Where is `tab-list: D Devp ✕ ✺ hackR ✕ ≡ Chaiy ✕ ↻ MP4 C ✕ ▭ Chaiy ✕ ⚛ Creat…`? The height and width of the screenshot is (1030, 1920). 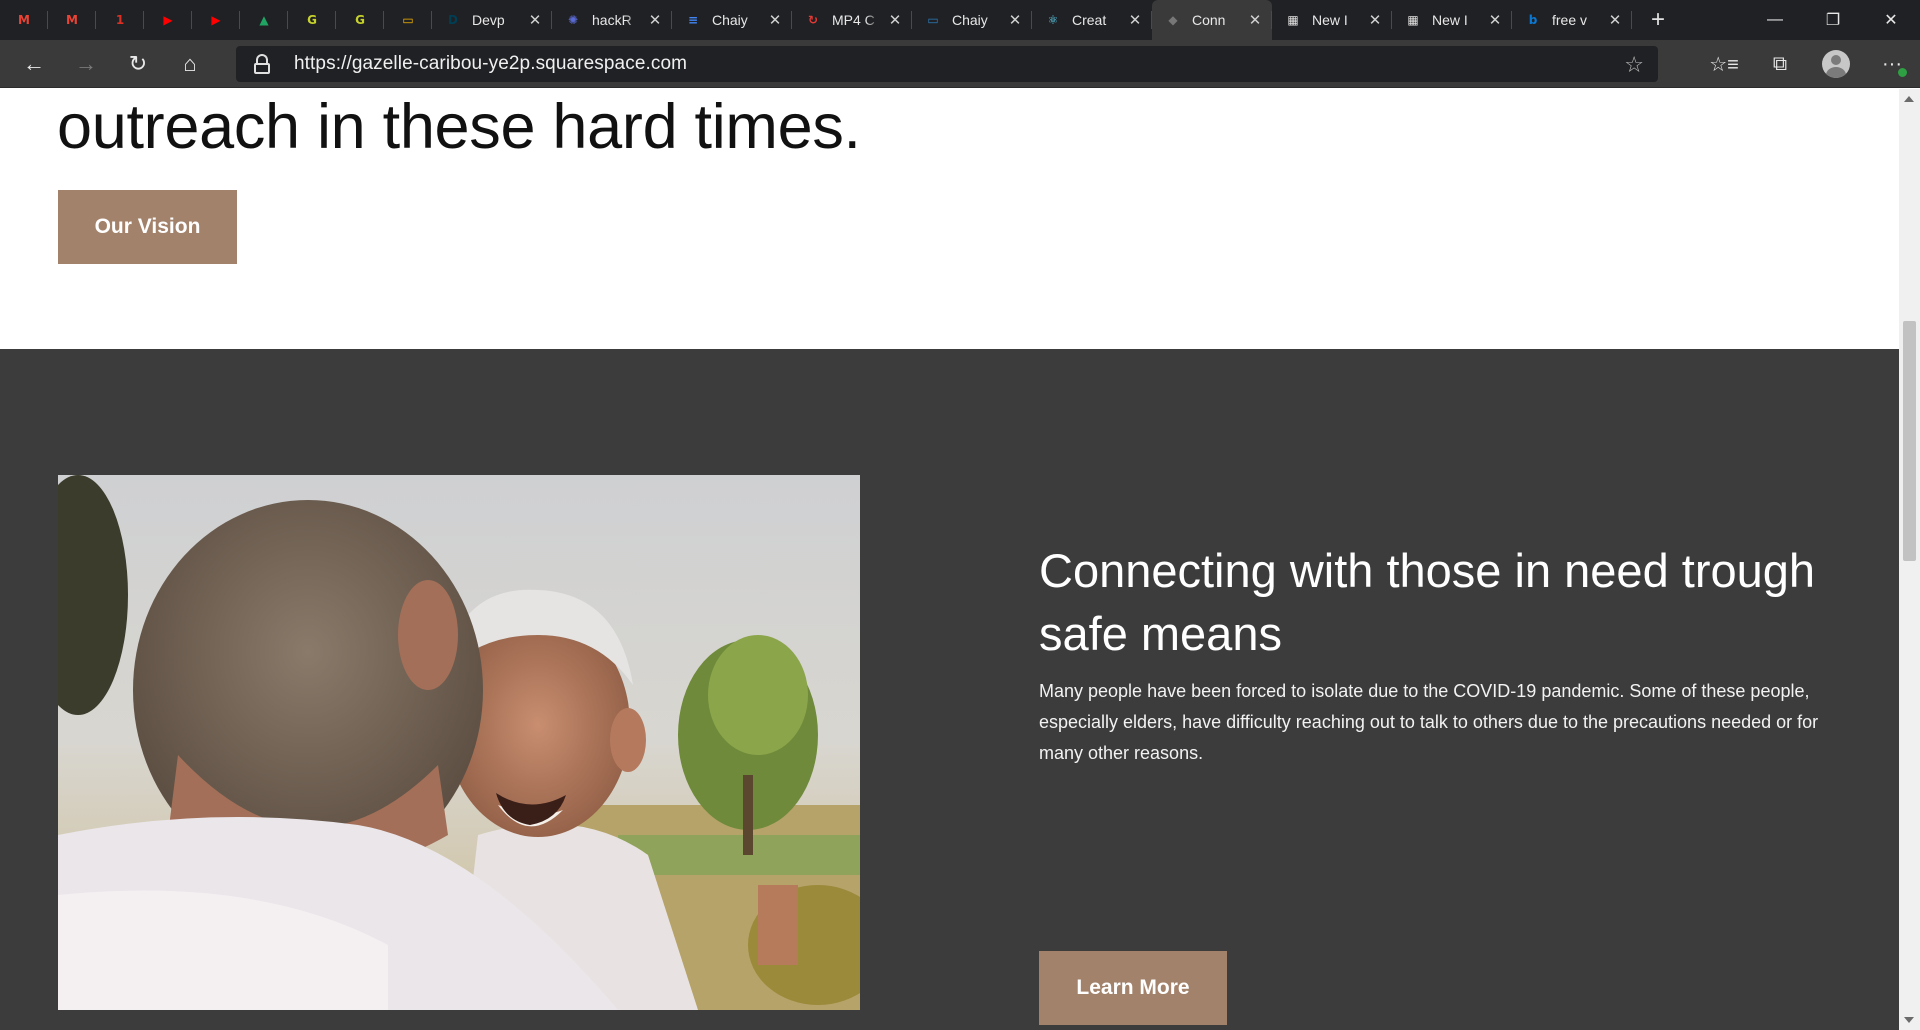
tab-list: D Devp ✕ ✺ hackR ✕ ≡ Chaiy ✕ ↻ MP4 C ✕ ▭ Chaiy ✕ ⚛ Creat… is located at coordinates (1032, 20).